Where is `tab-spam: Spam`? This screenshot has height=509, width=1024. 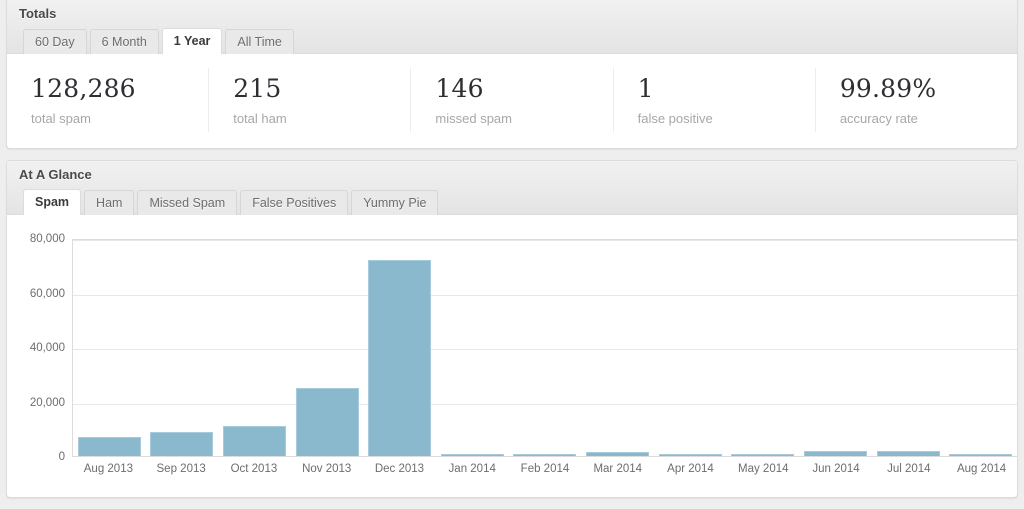
tab-spam: Spam is located at coordinates (52, 202).